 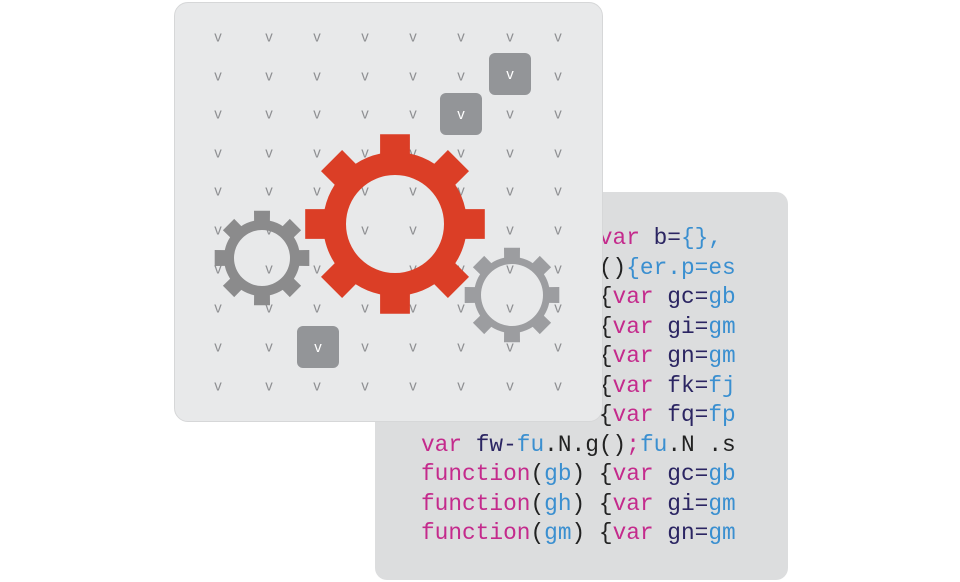 I want to click on gears-illustration, so click(x=387, y=238).